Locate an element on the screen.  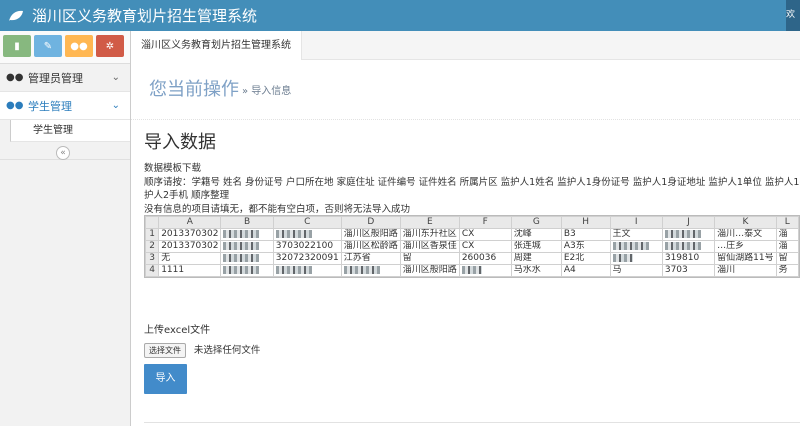
column-header: F is located at coordinates (485, 222).